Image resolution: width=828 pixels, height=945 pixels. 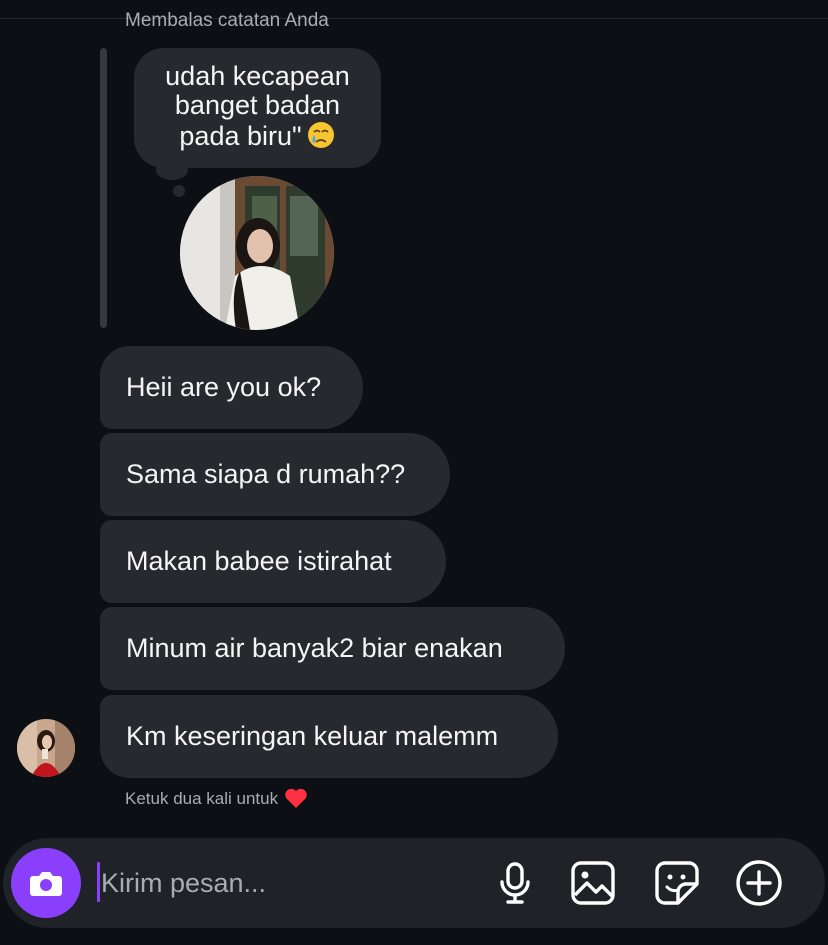 I want to click on message-bubble: Km keseringan keluar malemm, so click(x=329, y=736).